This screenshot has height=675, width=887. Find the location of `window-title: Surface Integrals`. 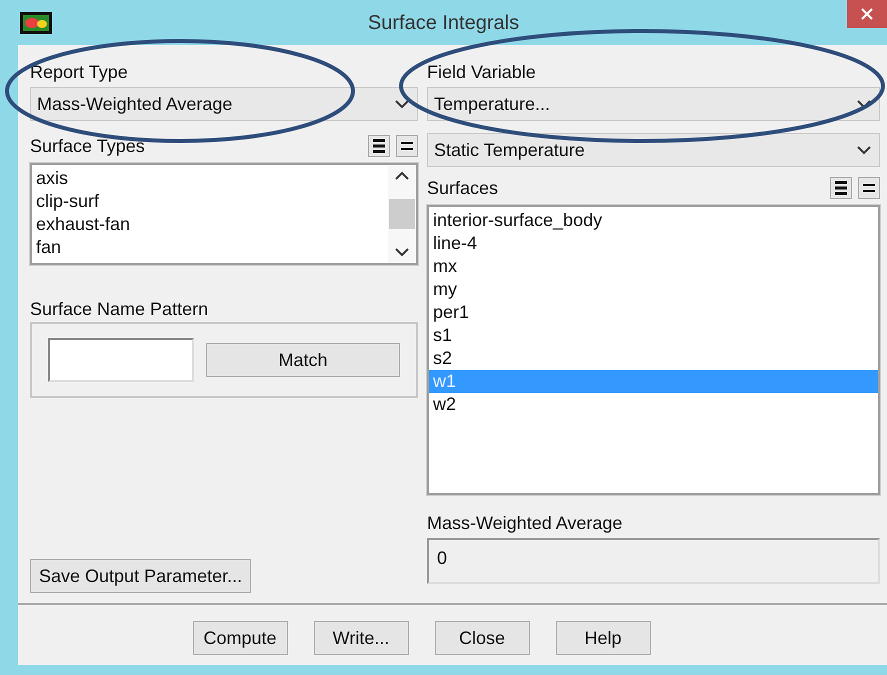

window-title: Surface Integrals is located at coordinates (444, 23).